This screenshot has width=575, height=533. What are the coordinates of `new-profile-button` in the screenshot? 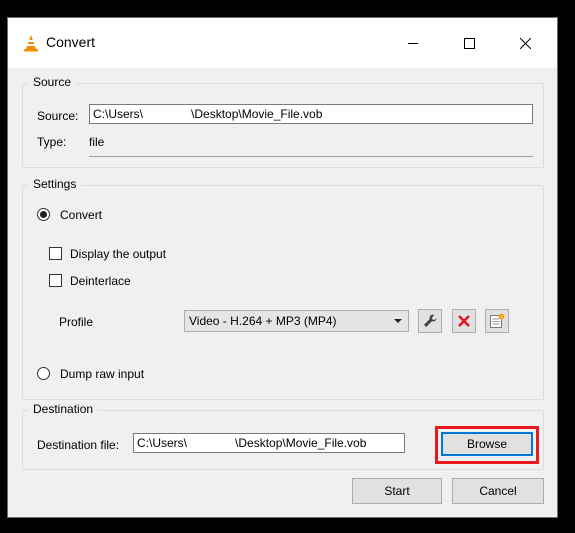 It's located at (497, 321).